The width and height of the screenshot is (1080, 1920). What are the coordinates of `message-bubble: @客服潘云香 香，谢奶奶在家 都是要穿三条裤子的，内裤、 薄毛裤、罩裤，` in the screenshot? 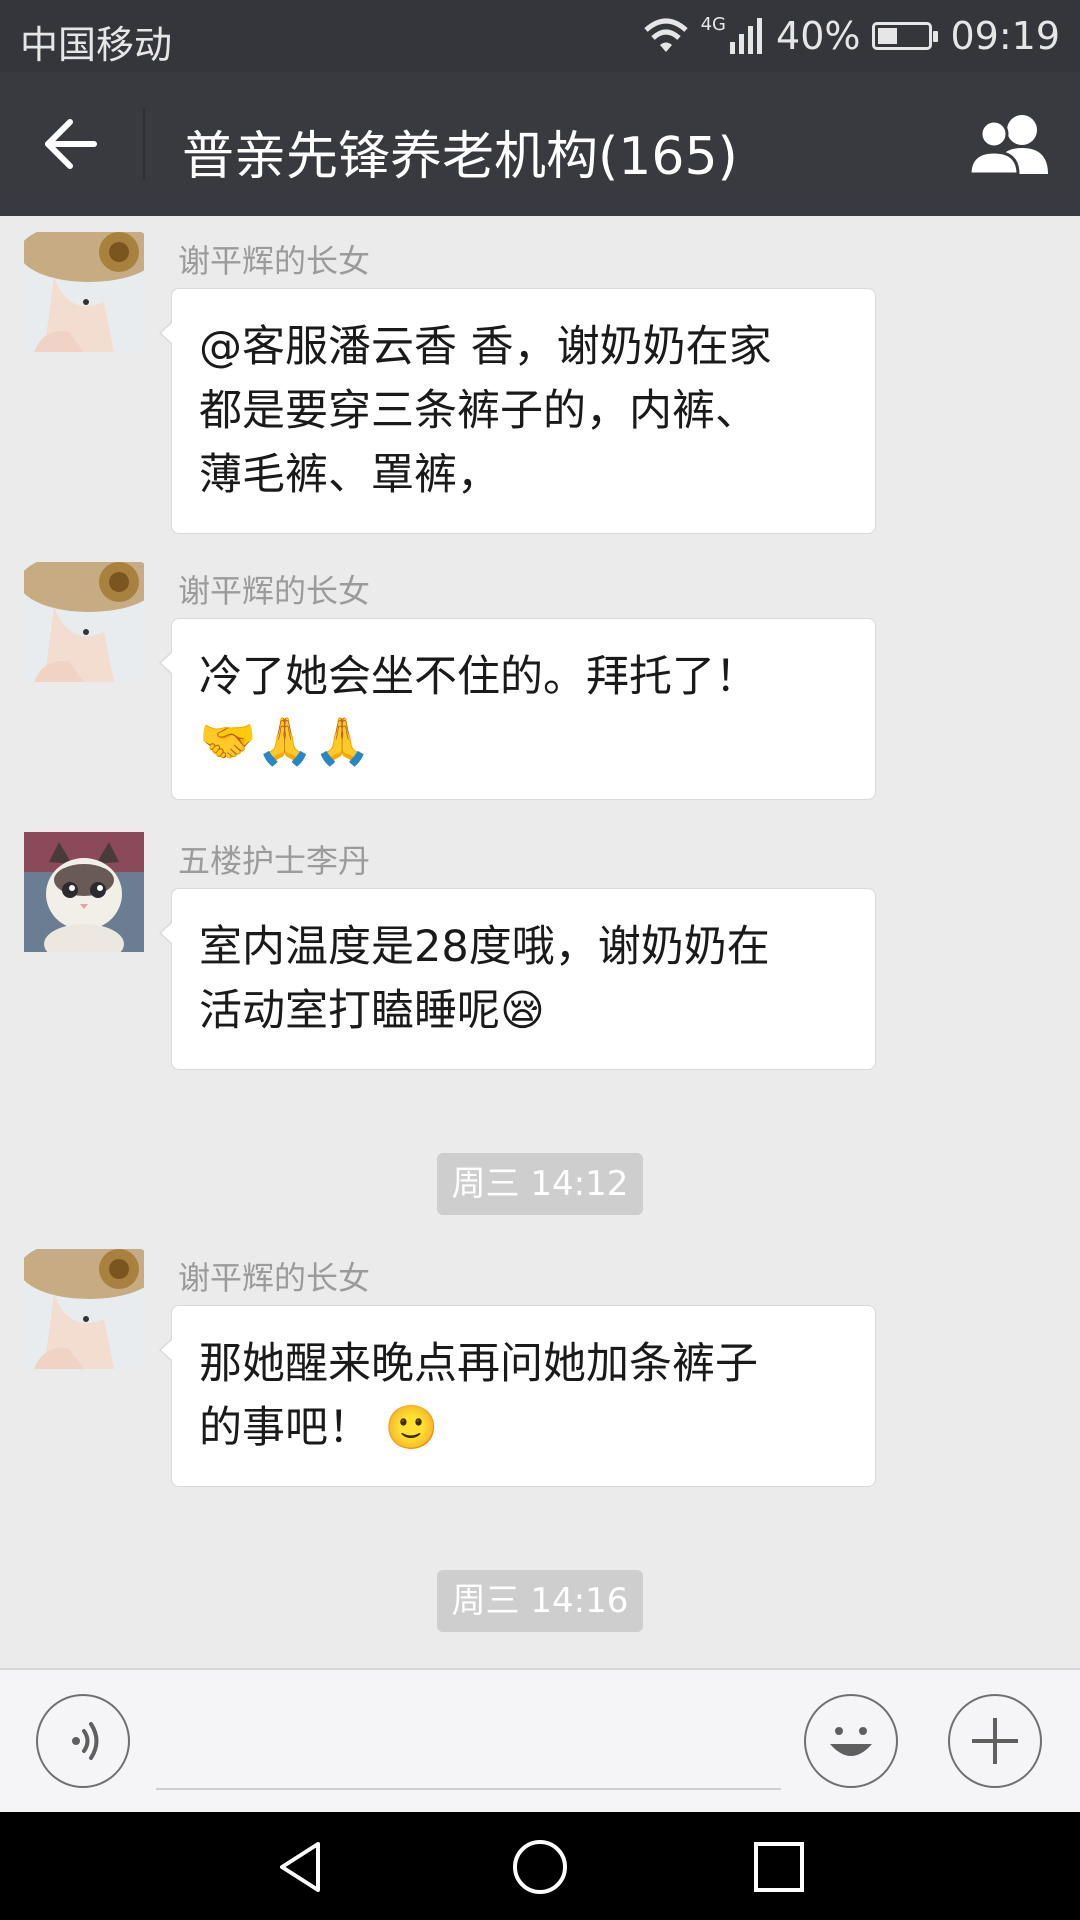 It's located at (517, 411).